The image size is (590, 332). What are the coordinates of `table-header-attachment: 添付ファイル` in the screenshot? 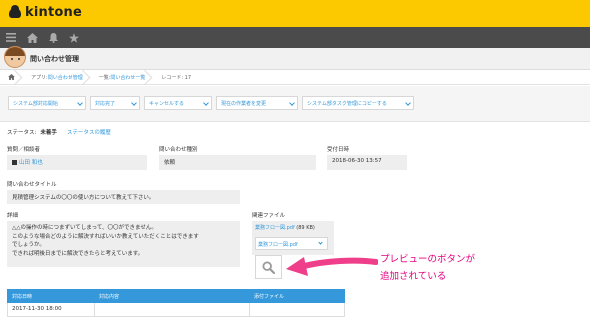 It's located at (269, 296).